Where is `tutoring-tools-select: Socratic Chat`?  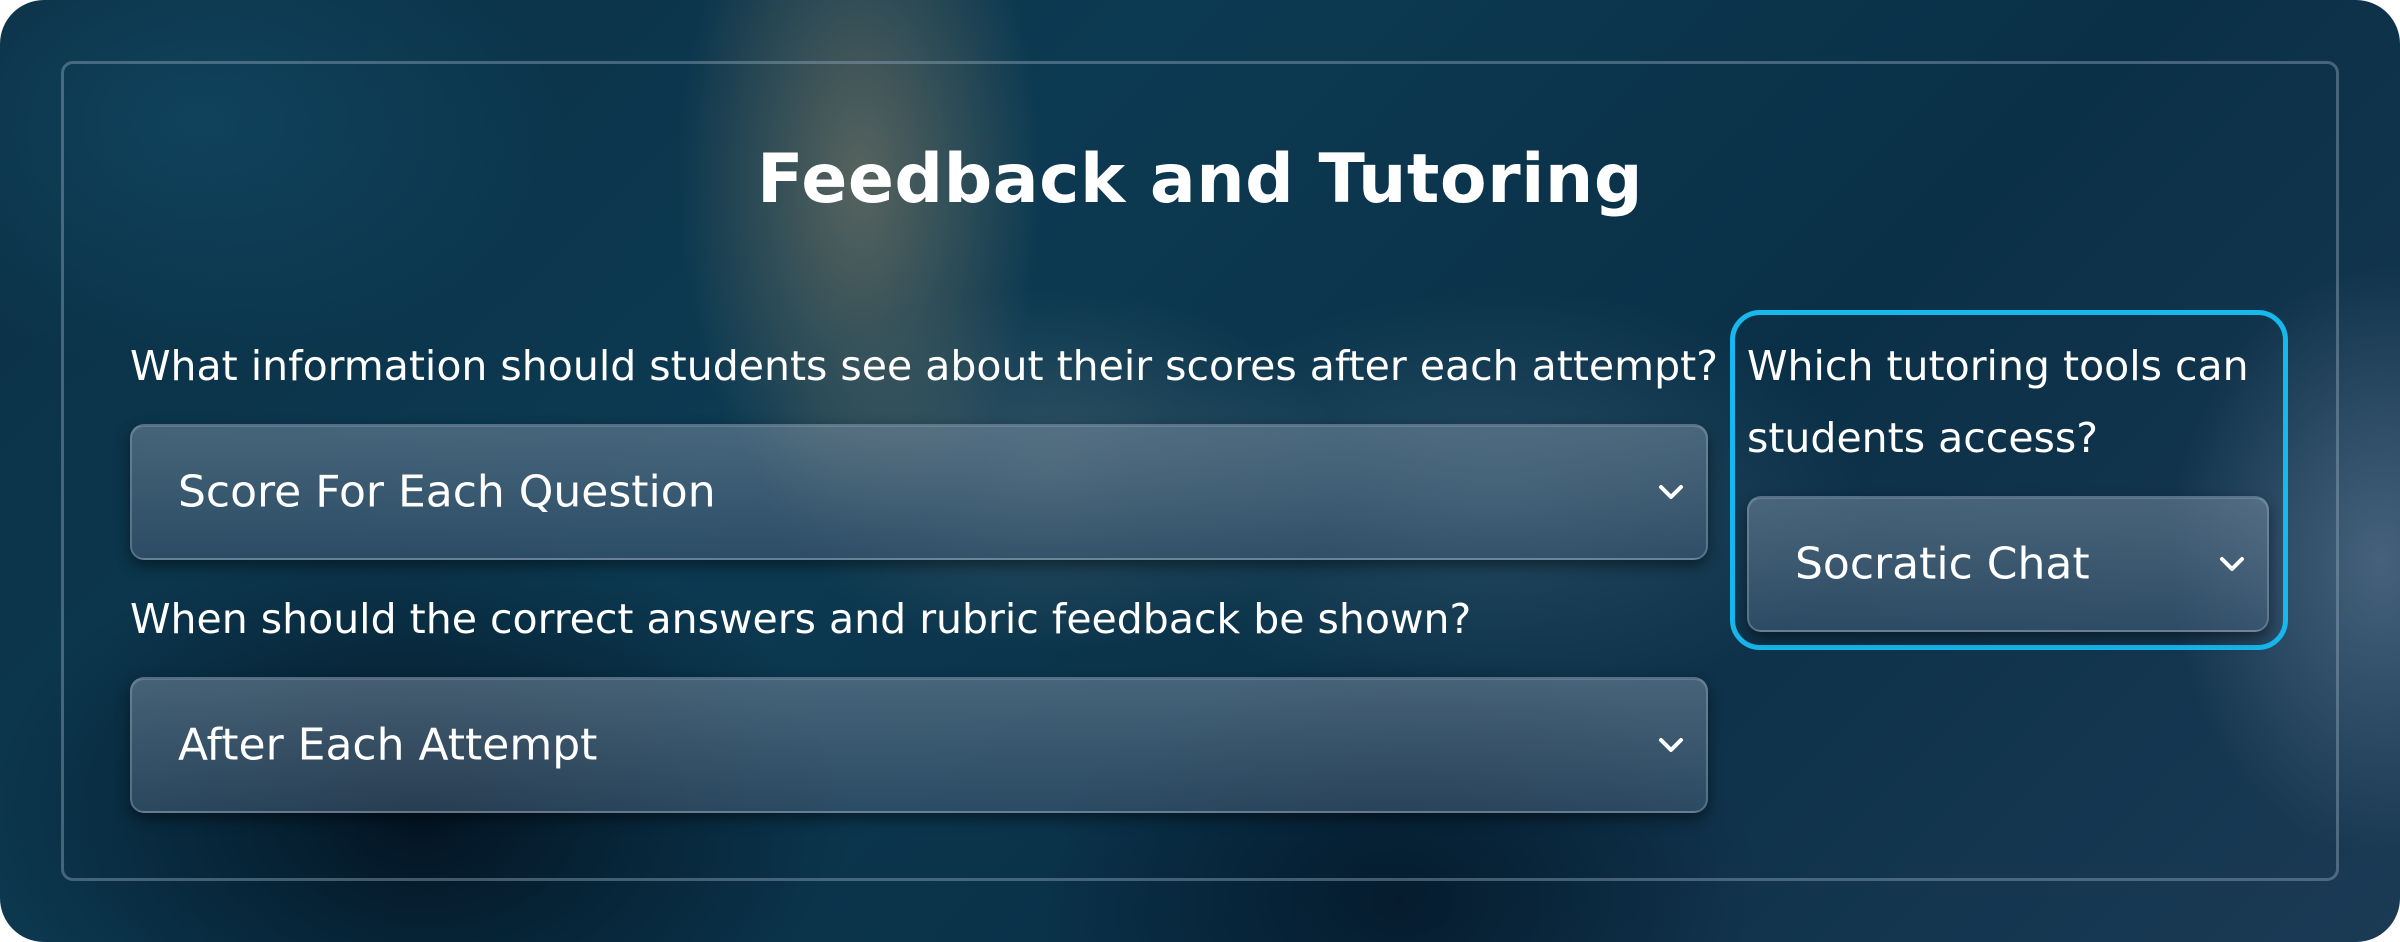
tutoring-tools-select: Socratic Chat is located at coordinates (2008, 564).